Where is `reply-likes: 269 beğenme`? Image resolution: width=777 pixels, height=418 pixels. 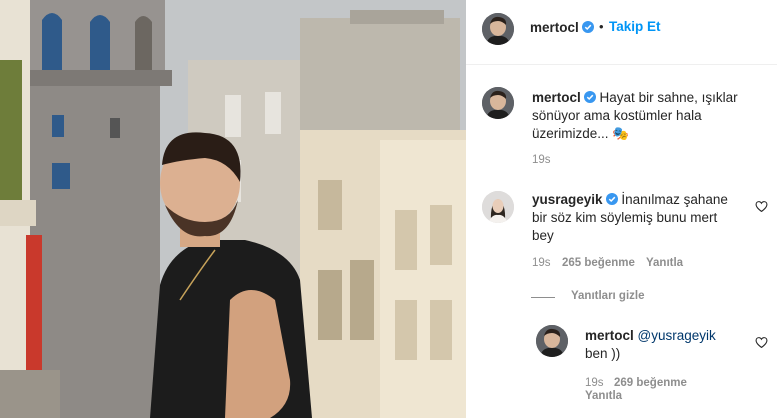
reply-likes: 269 beğenme is located at coordinates (650, 383).